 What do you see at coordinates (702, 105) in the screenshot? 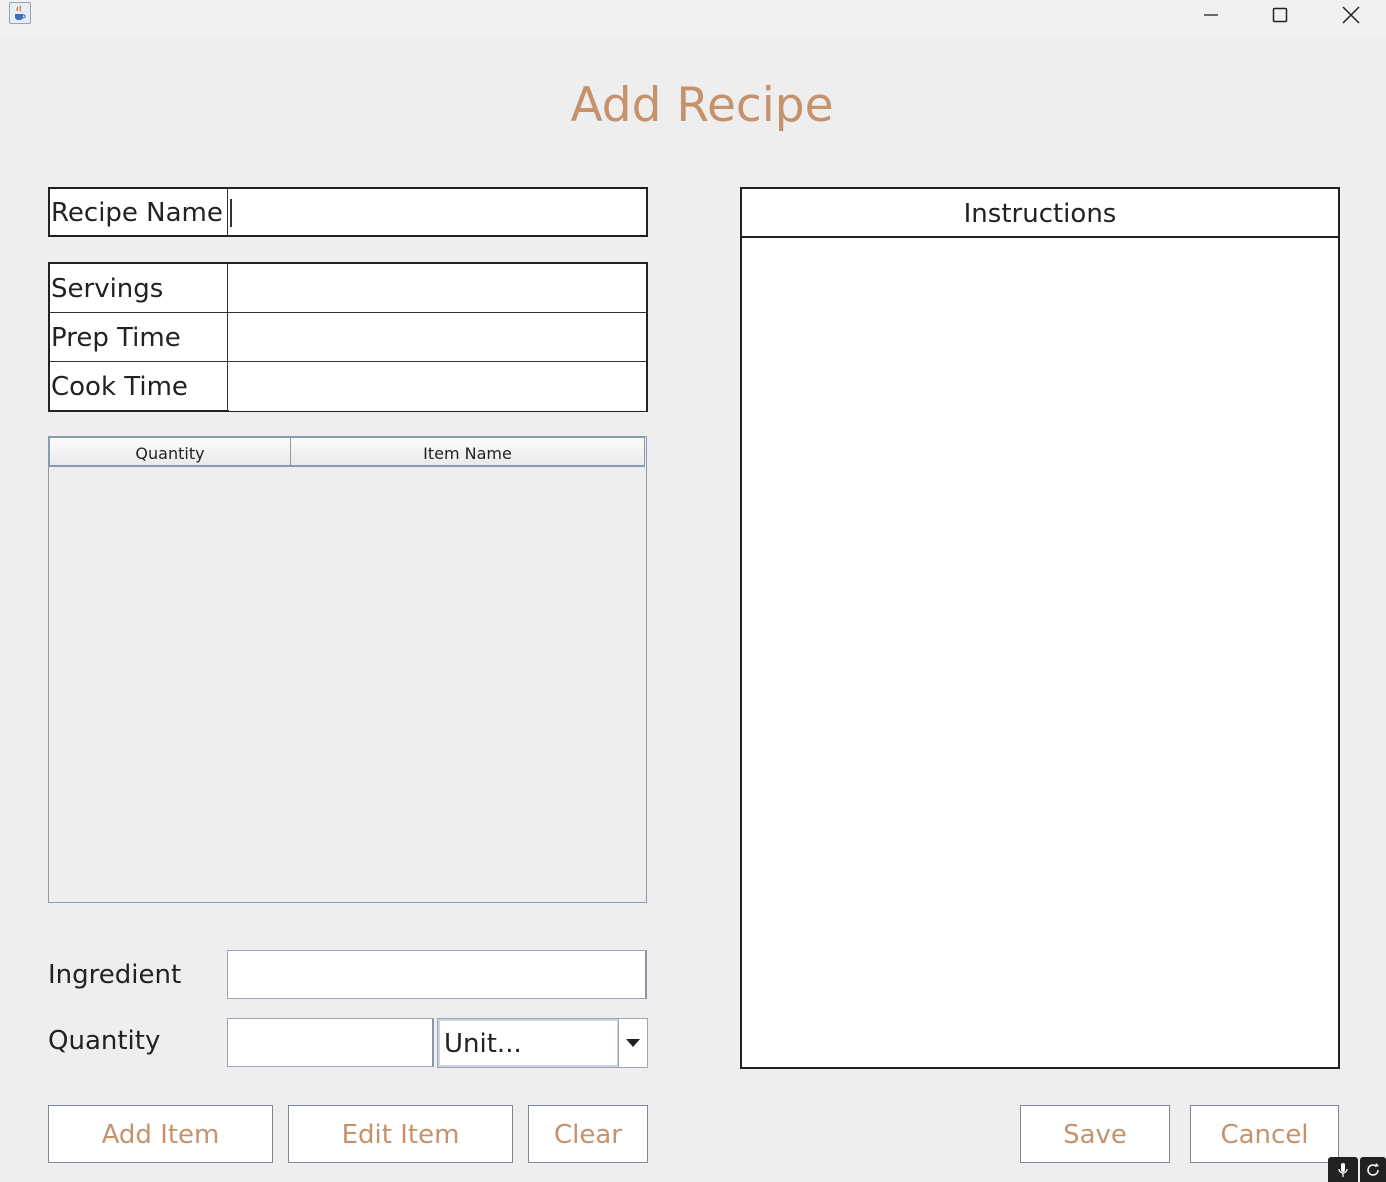
I see `page-title: Add Recipe` at bounding box center [702, 105].